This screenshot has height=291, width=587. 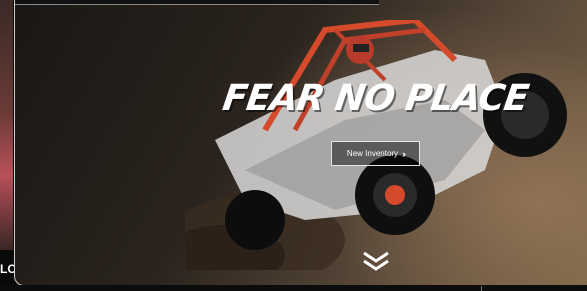 What do you see at coordinates (376, 261) in the screenshot?
I see `double-chevron-down-icon` at bounding box center [376, 261].